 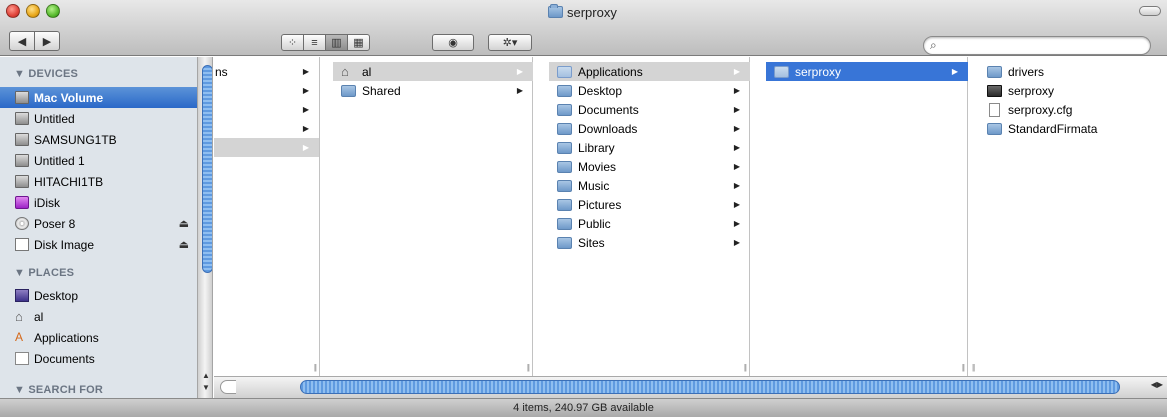 What do you see at coordinates (649, 90) in the screenshot?
I see `list-item-desktop: Desktop ▶` at bounding box center [649, 90].